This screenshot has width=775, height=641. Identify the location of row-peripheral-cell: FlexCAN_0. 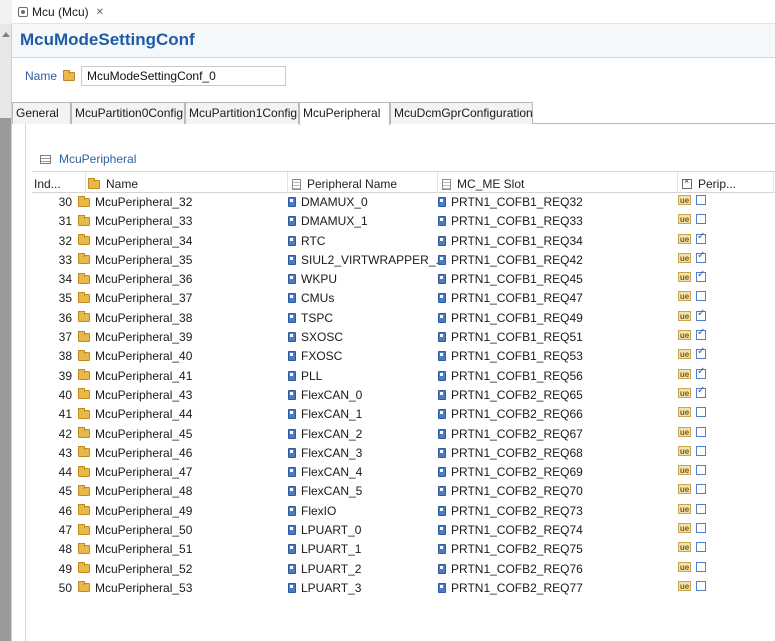
(325, 395).